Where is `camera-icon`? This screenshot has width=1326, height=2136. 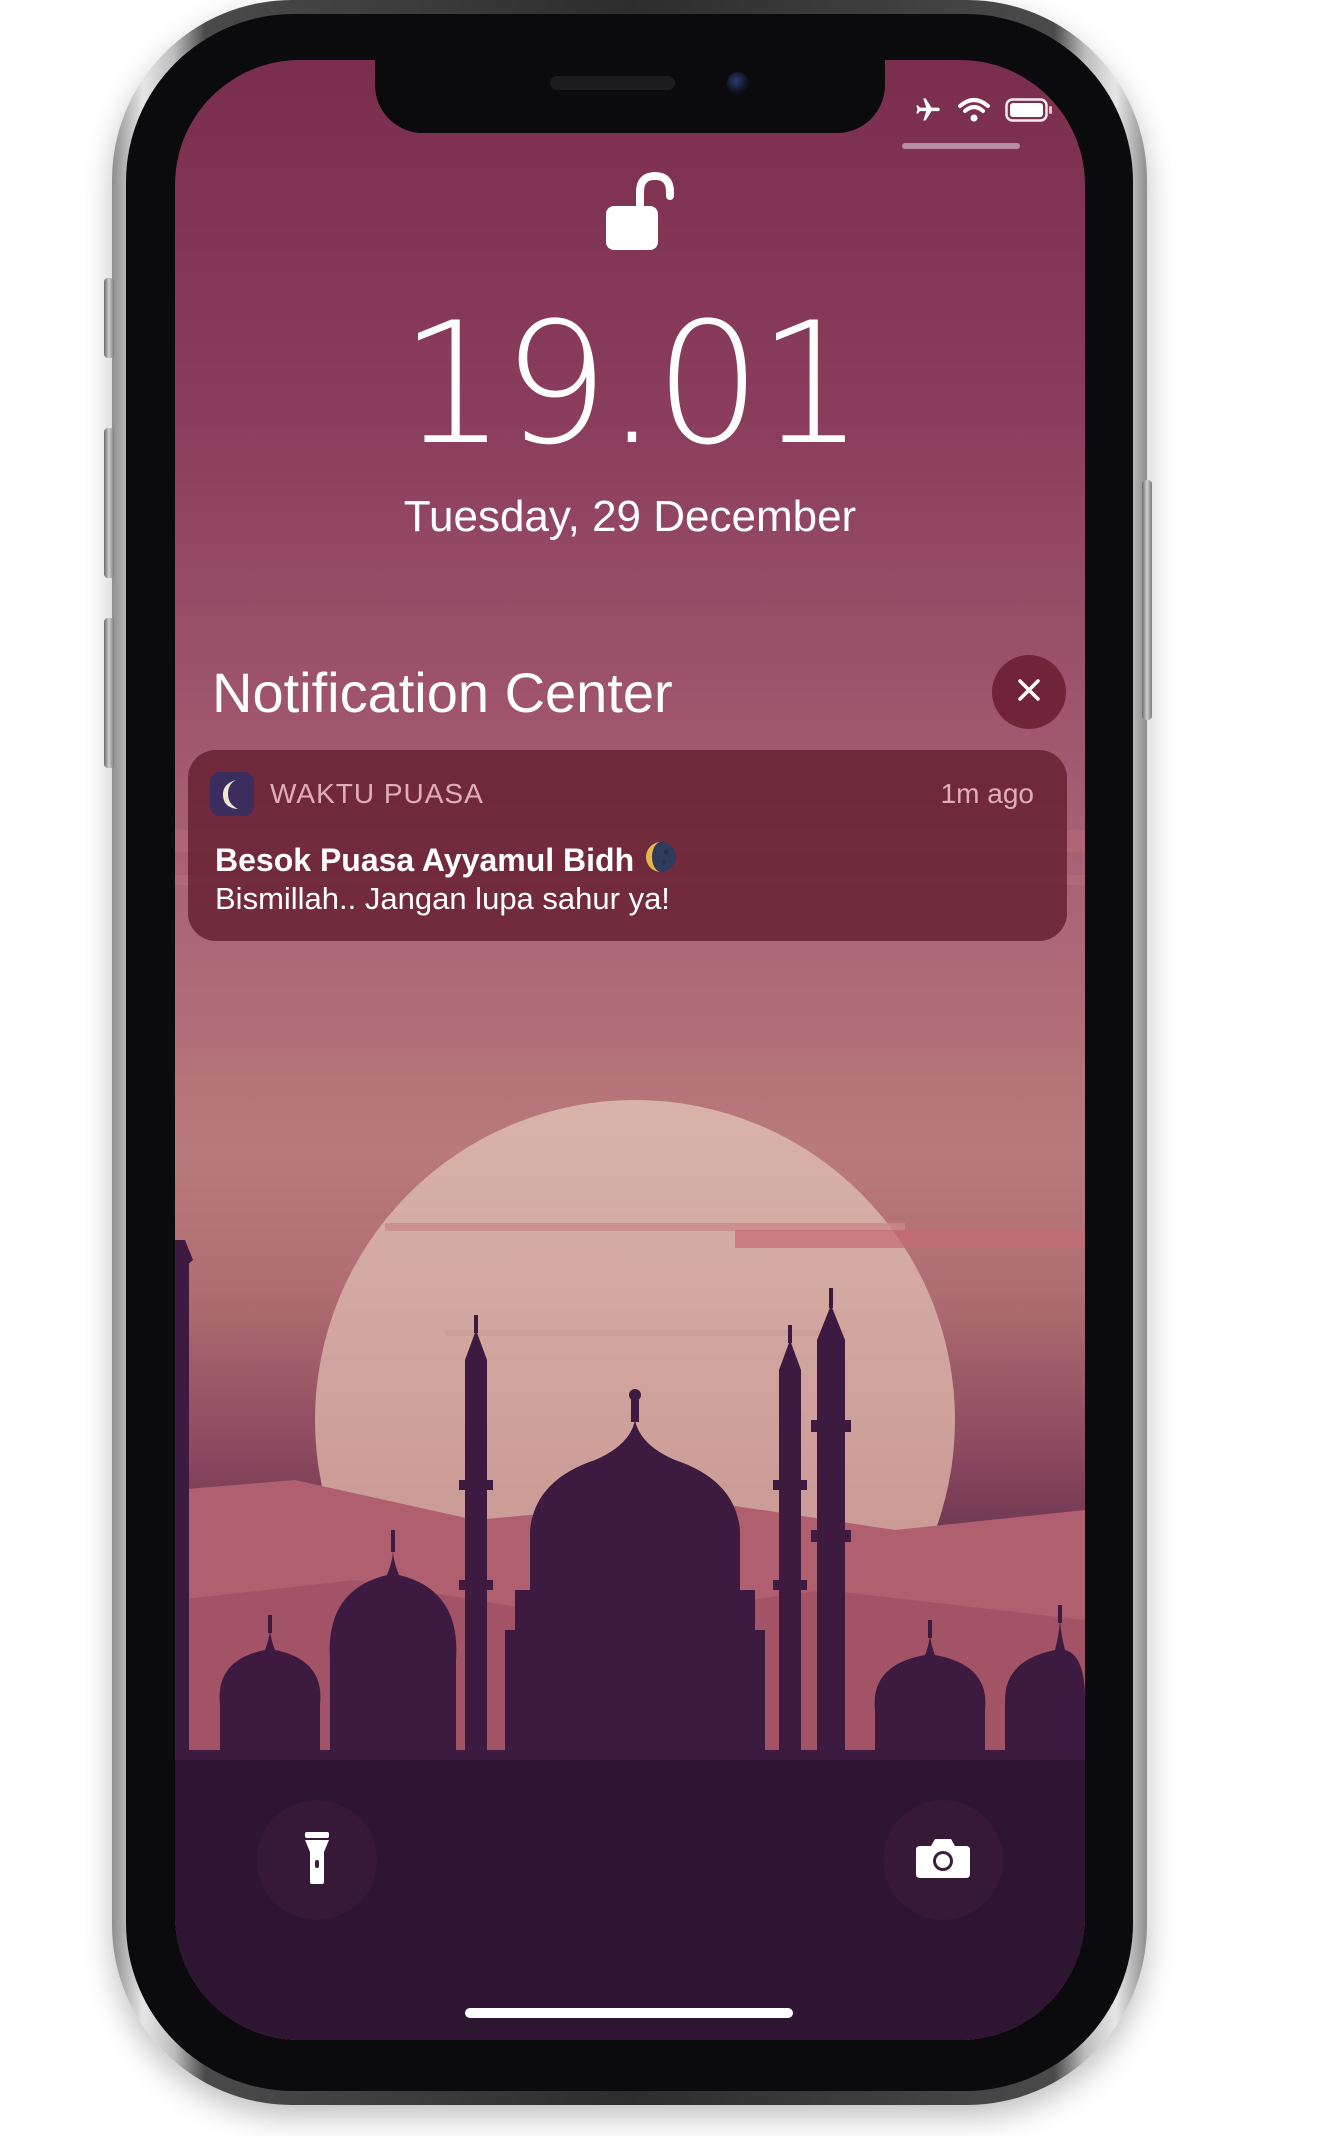
camera-icon is located at coordinates (943, 1860).